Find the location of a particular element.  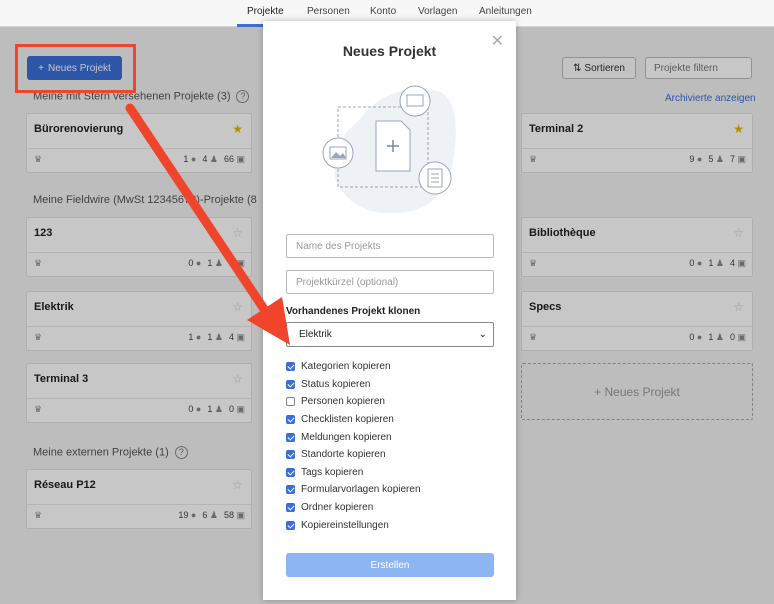

option-label: Kategorien kopieren is located at coordinates (346, 367).